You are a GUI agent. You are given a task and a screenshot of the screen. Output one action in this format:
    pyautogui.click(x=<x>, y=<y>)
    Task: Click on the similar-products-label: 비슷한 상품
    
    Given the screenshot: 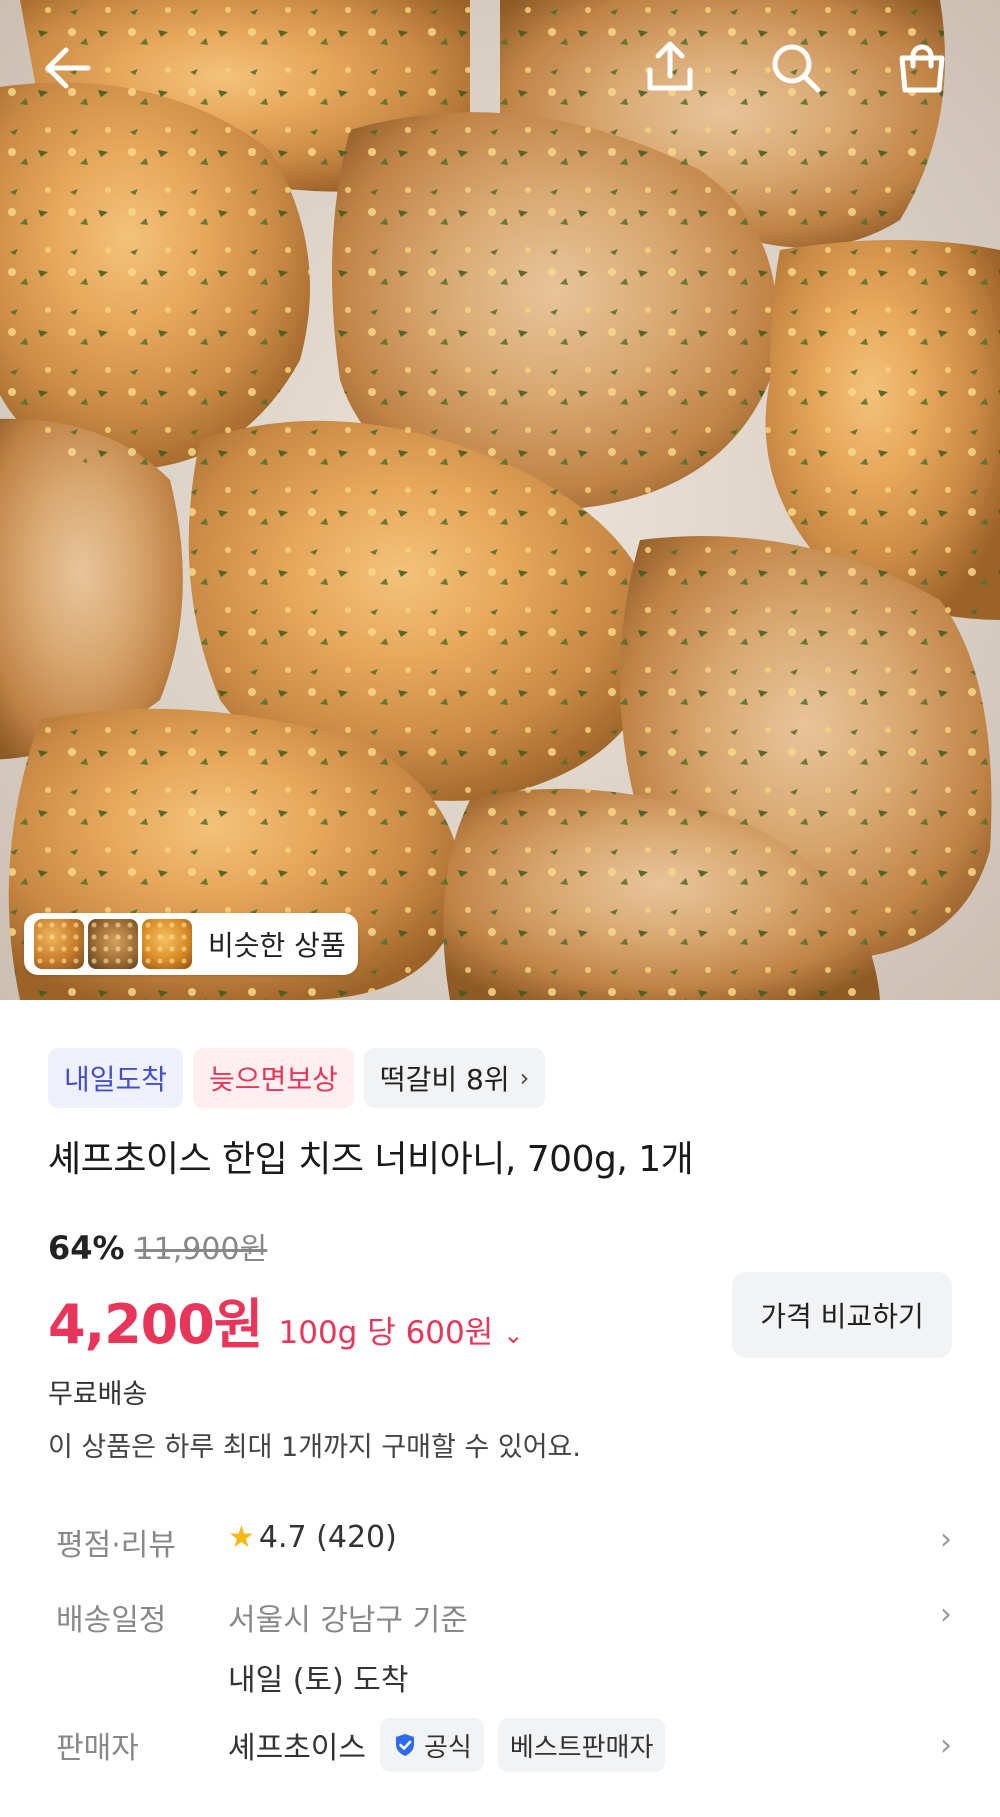 What is the action you would take?
    pyautogui.click(x=277, y=945)
    